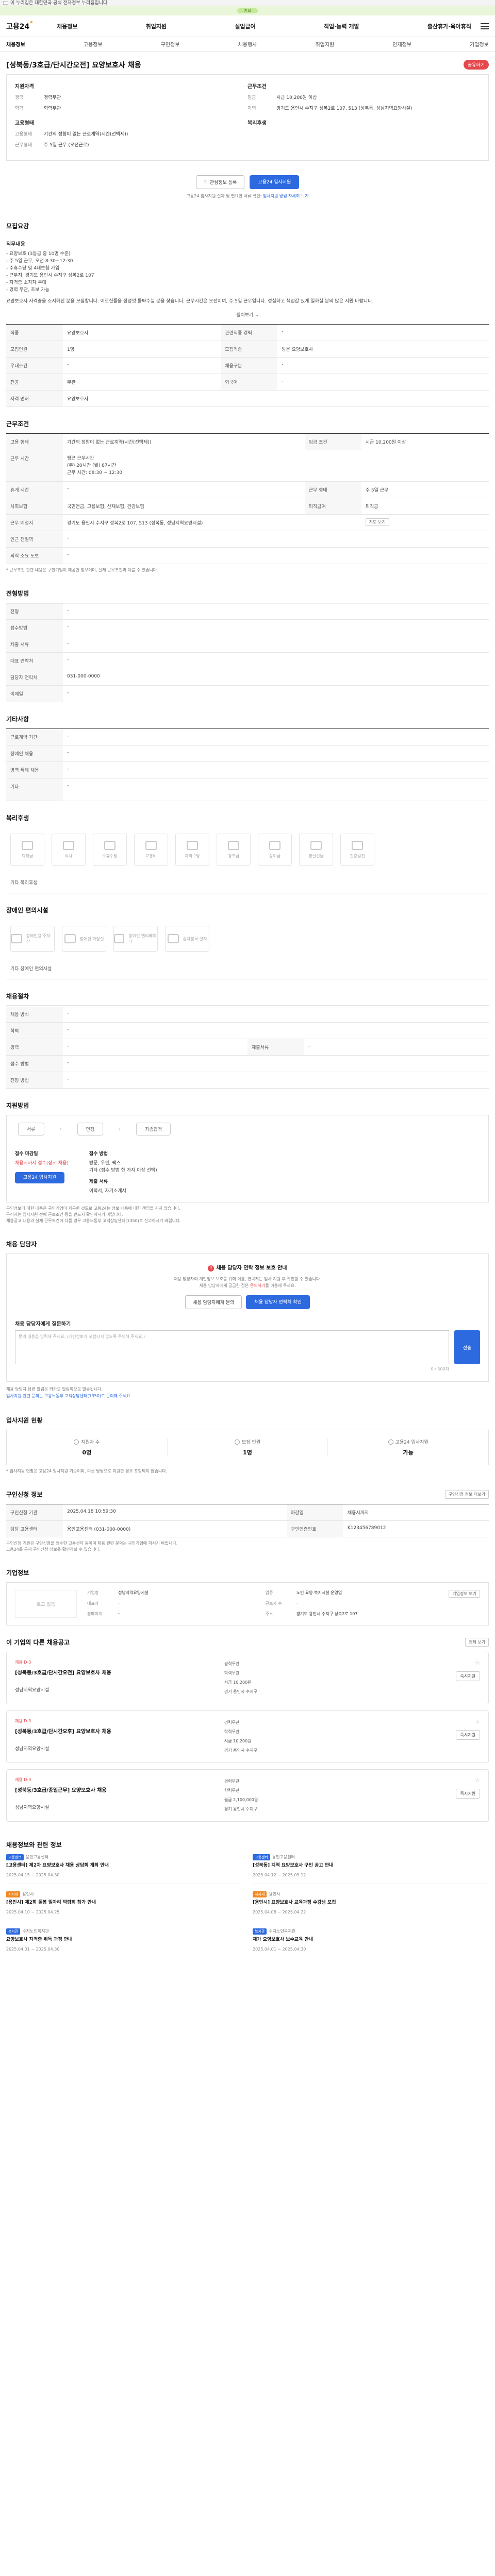  What do you see at coordinates (34, 1845) in the screenshot?
I see `section-news-title: 채용정보와 관련 정보` at bounding box center [34, 1845].